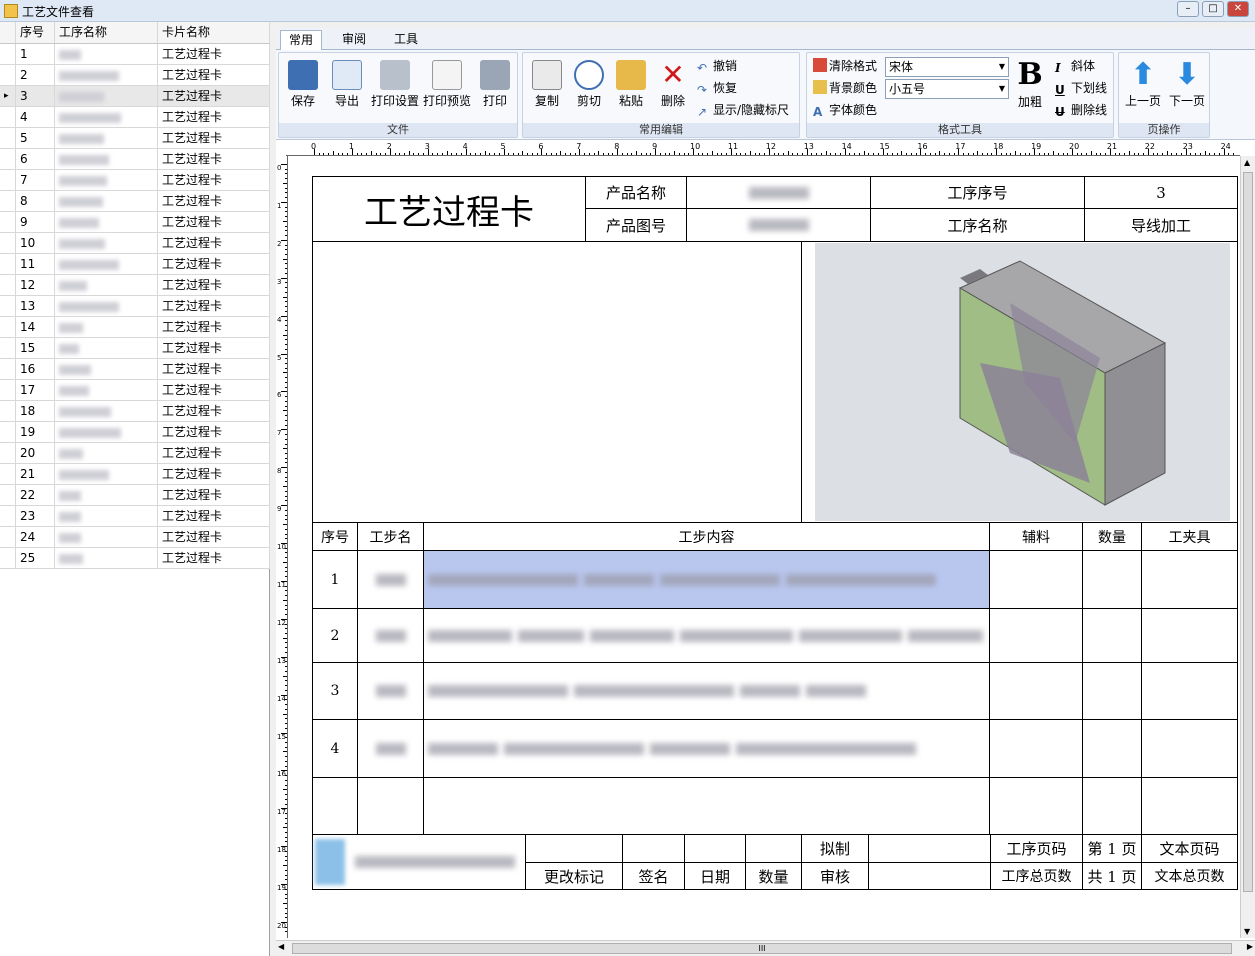 The image size is (1255, 956). What do you see at coordinates (135, 432) in the screenshot?
I see `grid-row: 19 工艺过程卡` at bounding box center [135, 432].